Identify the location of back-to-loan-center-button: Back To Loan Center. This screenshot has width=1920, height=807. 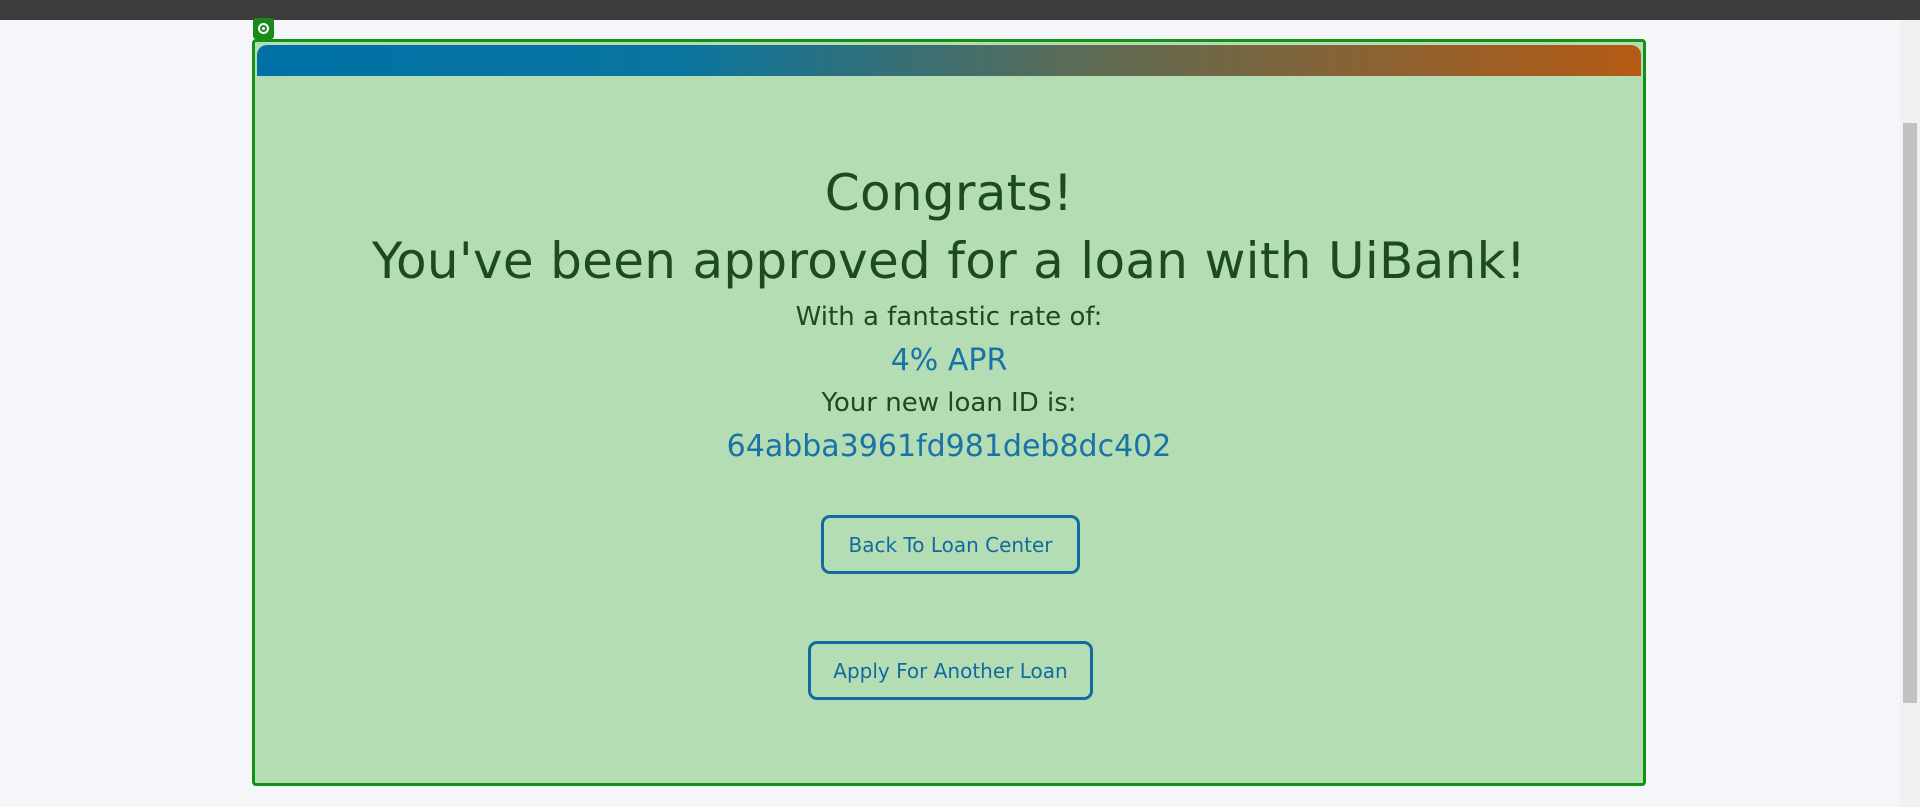
(950, 544).